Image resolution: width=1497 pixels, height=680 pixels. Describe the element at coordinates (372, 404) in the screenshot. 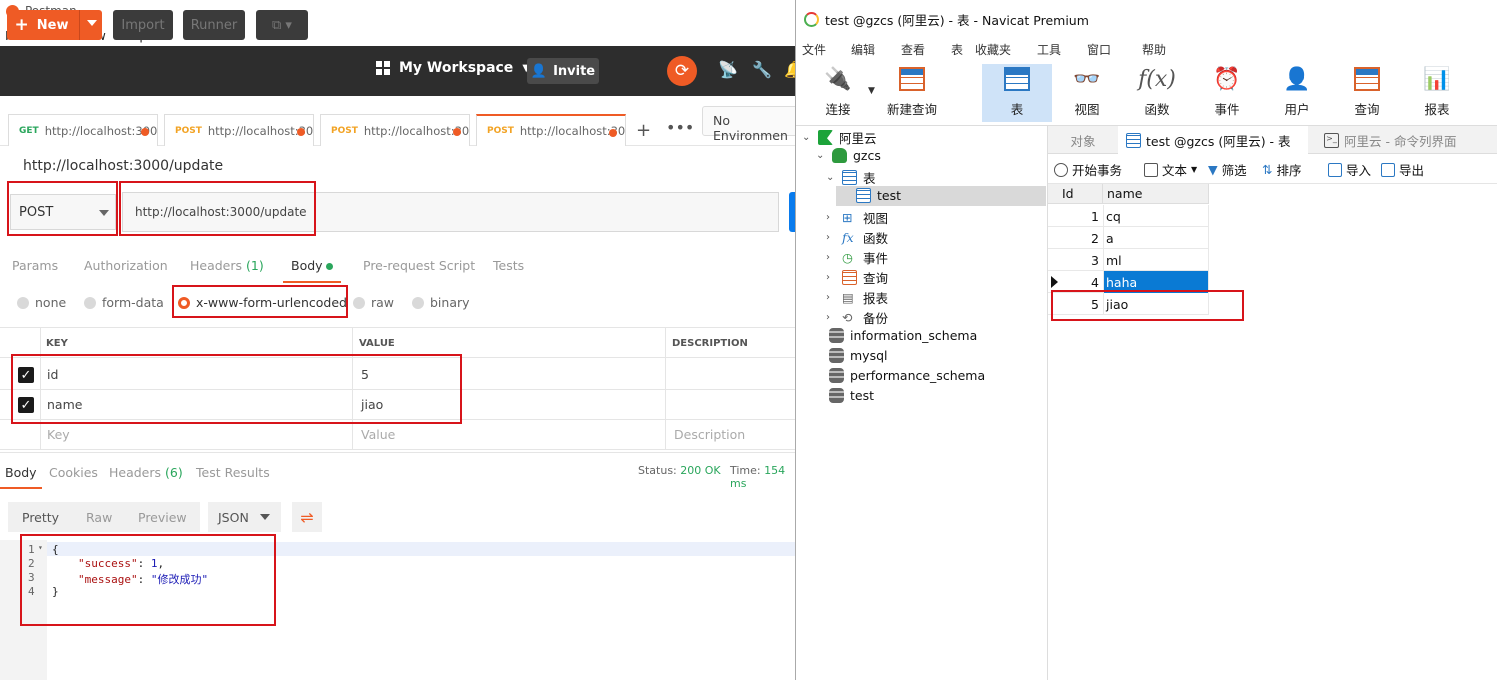

I see `param-value: jiao` at that location.